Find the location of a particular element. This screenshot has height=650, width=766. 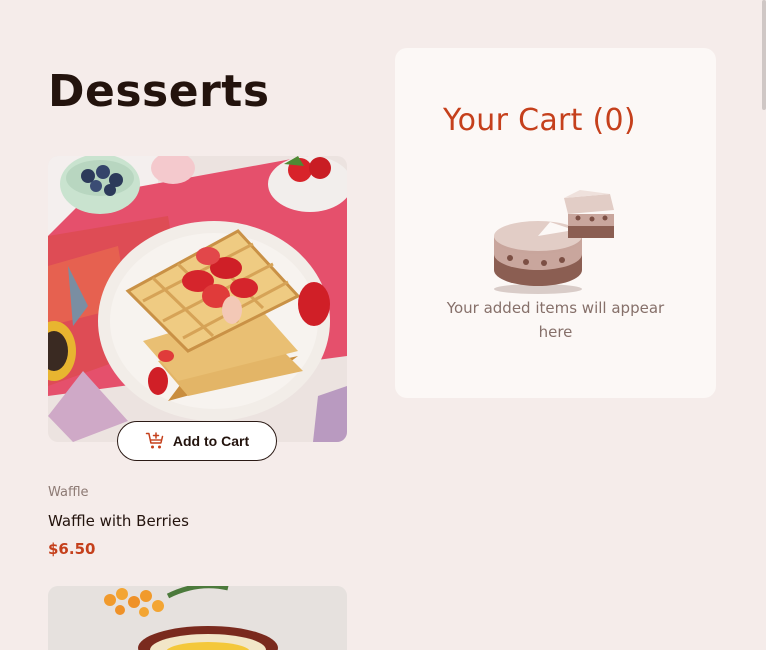

product-card is located at coordinates (197, 618).